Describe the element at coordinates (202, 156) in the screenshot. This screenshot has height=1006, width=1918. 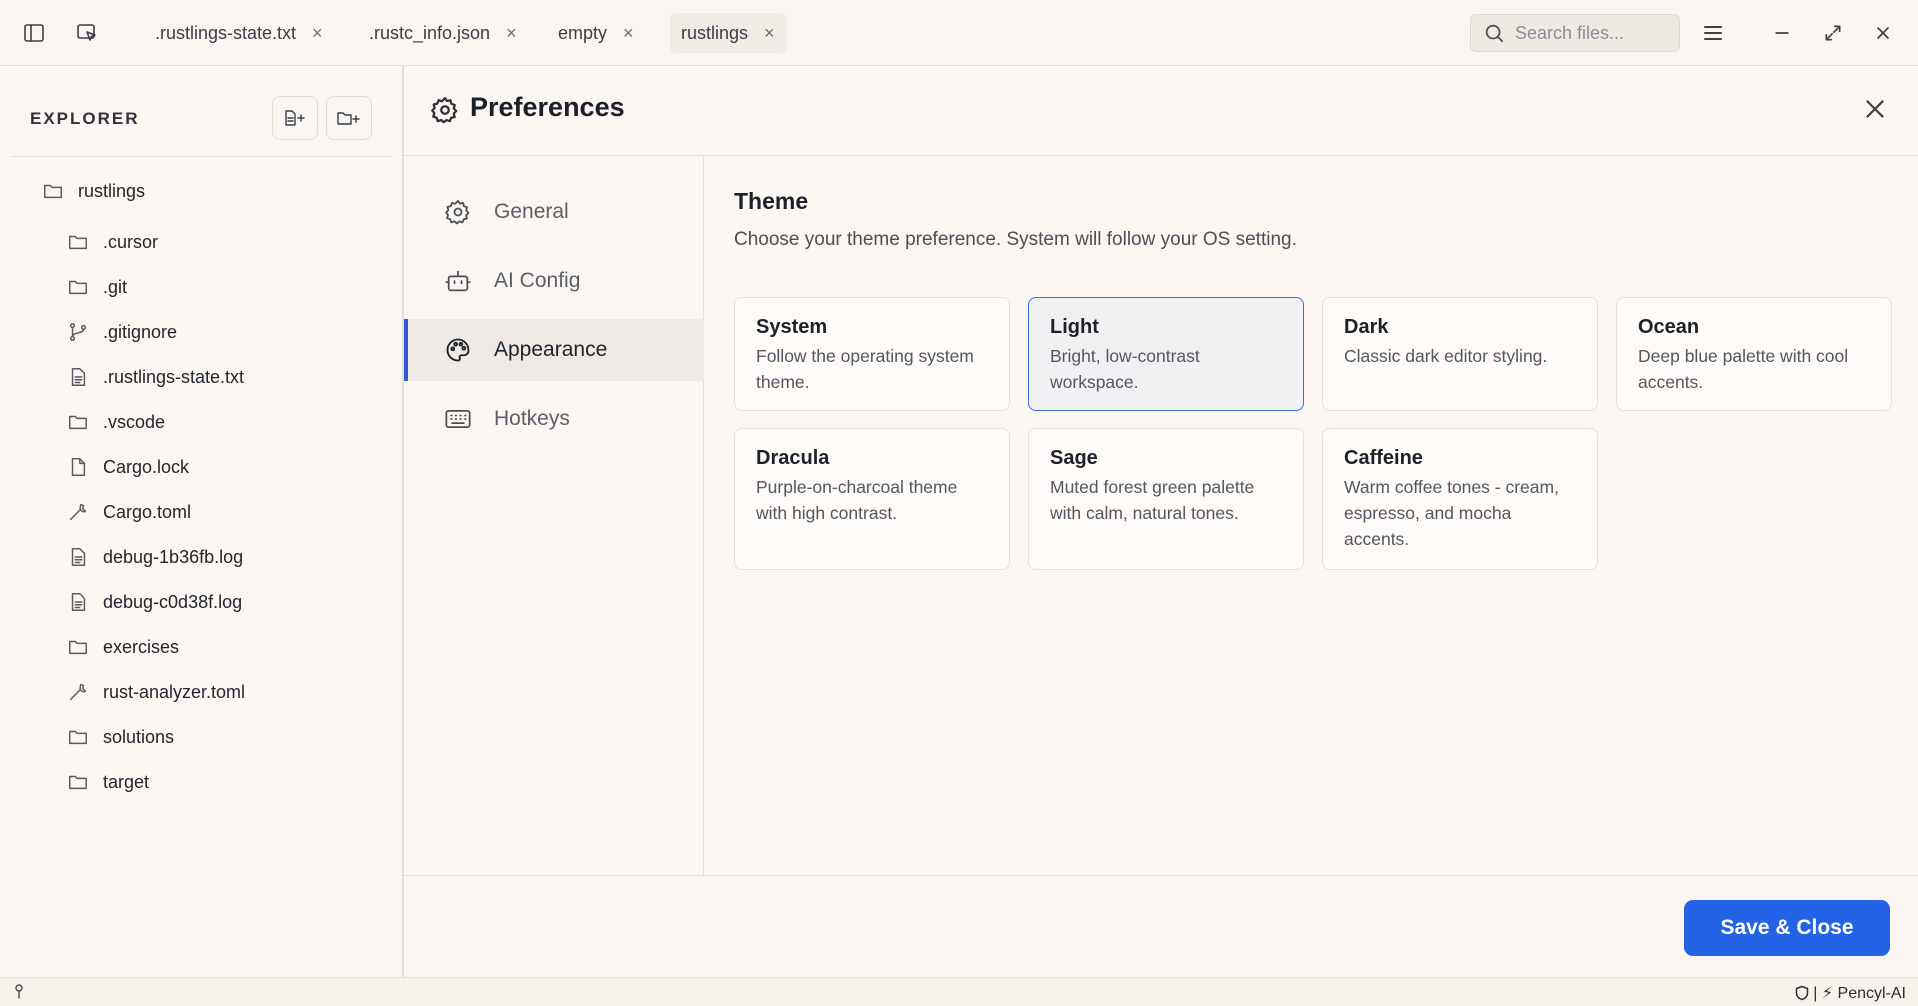
I see `explorer-divider` at that location.